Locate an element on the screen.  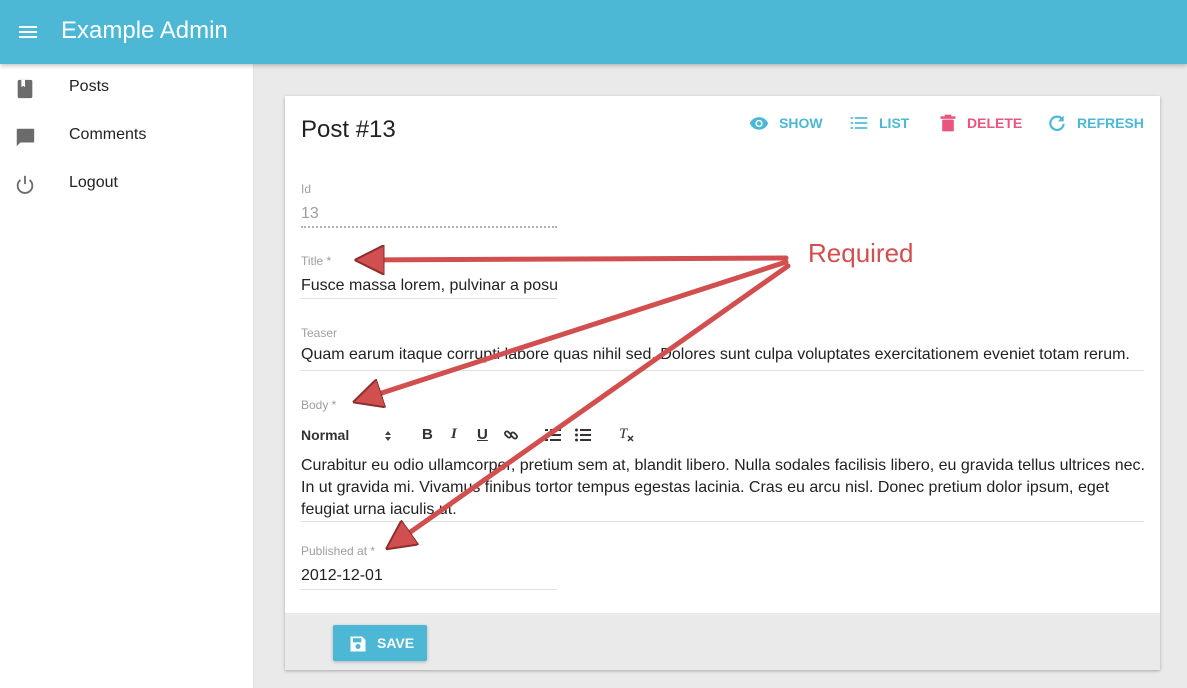
app-title: Example Admin is located at coordinates (144, 30).